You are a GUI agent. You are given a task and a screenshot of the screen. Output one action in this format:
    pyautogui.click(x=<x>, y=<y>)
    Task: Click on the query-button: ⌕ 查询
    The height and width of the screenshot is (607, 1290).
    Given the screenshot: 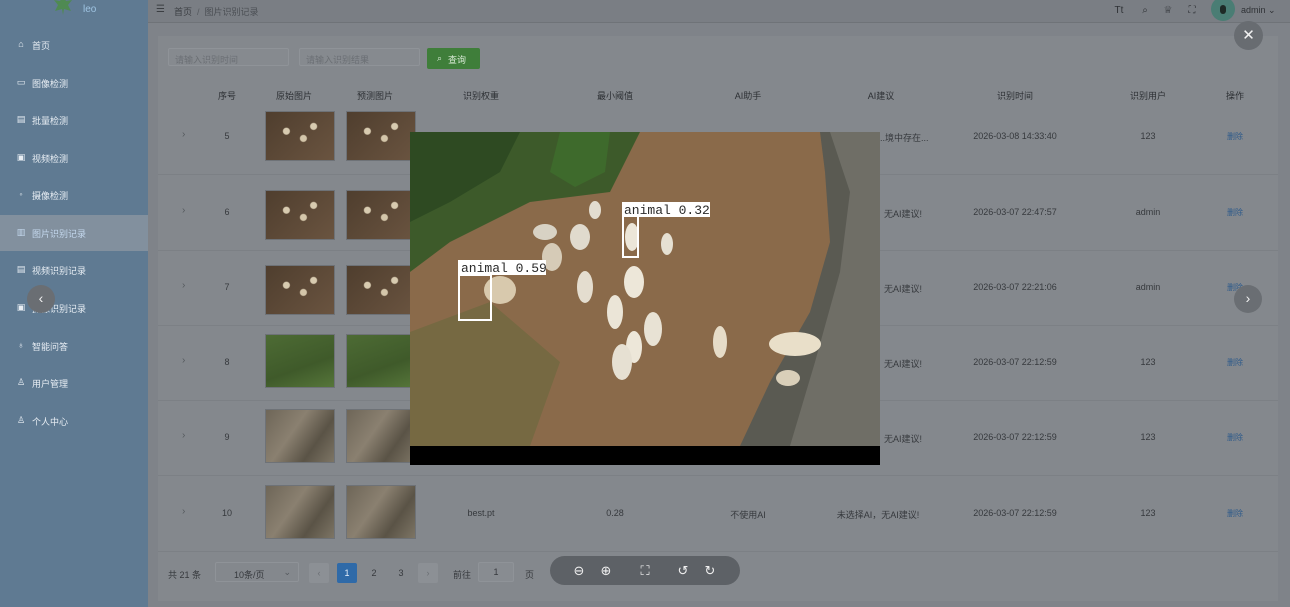 What is the action you would take?
    pyautogui.click(x=453, y=58)
    